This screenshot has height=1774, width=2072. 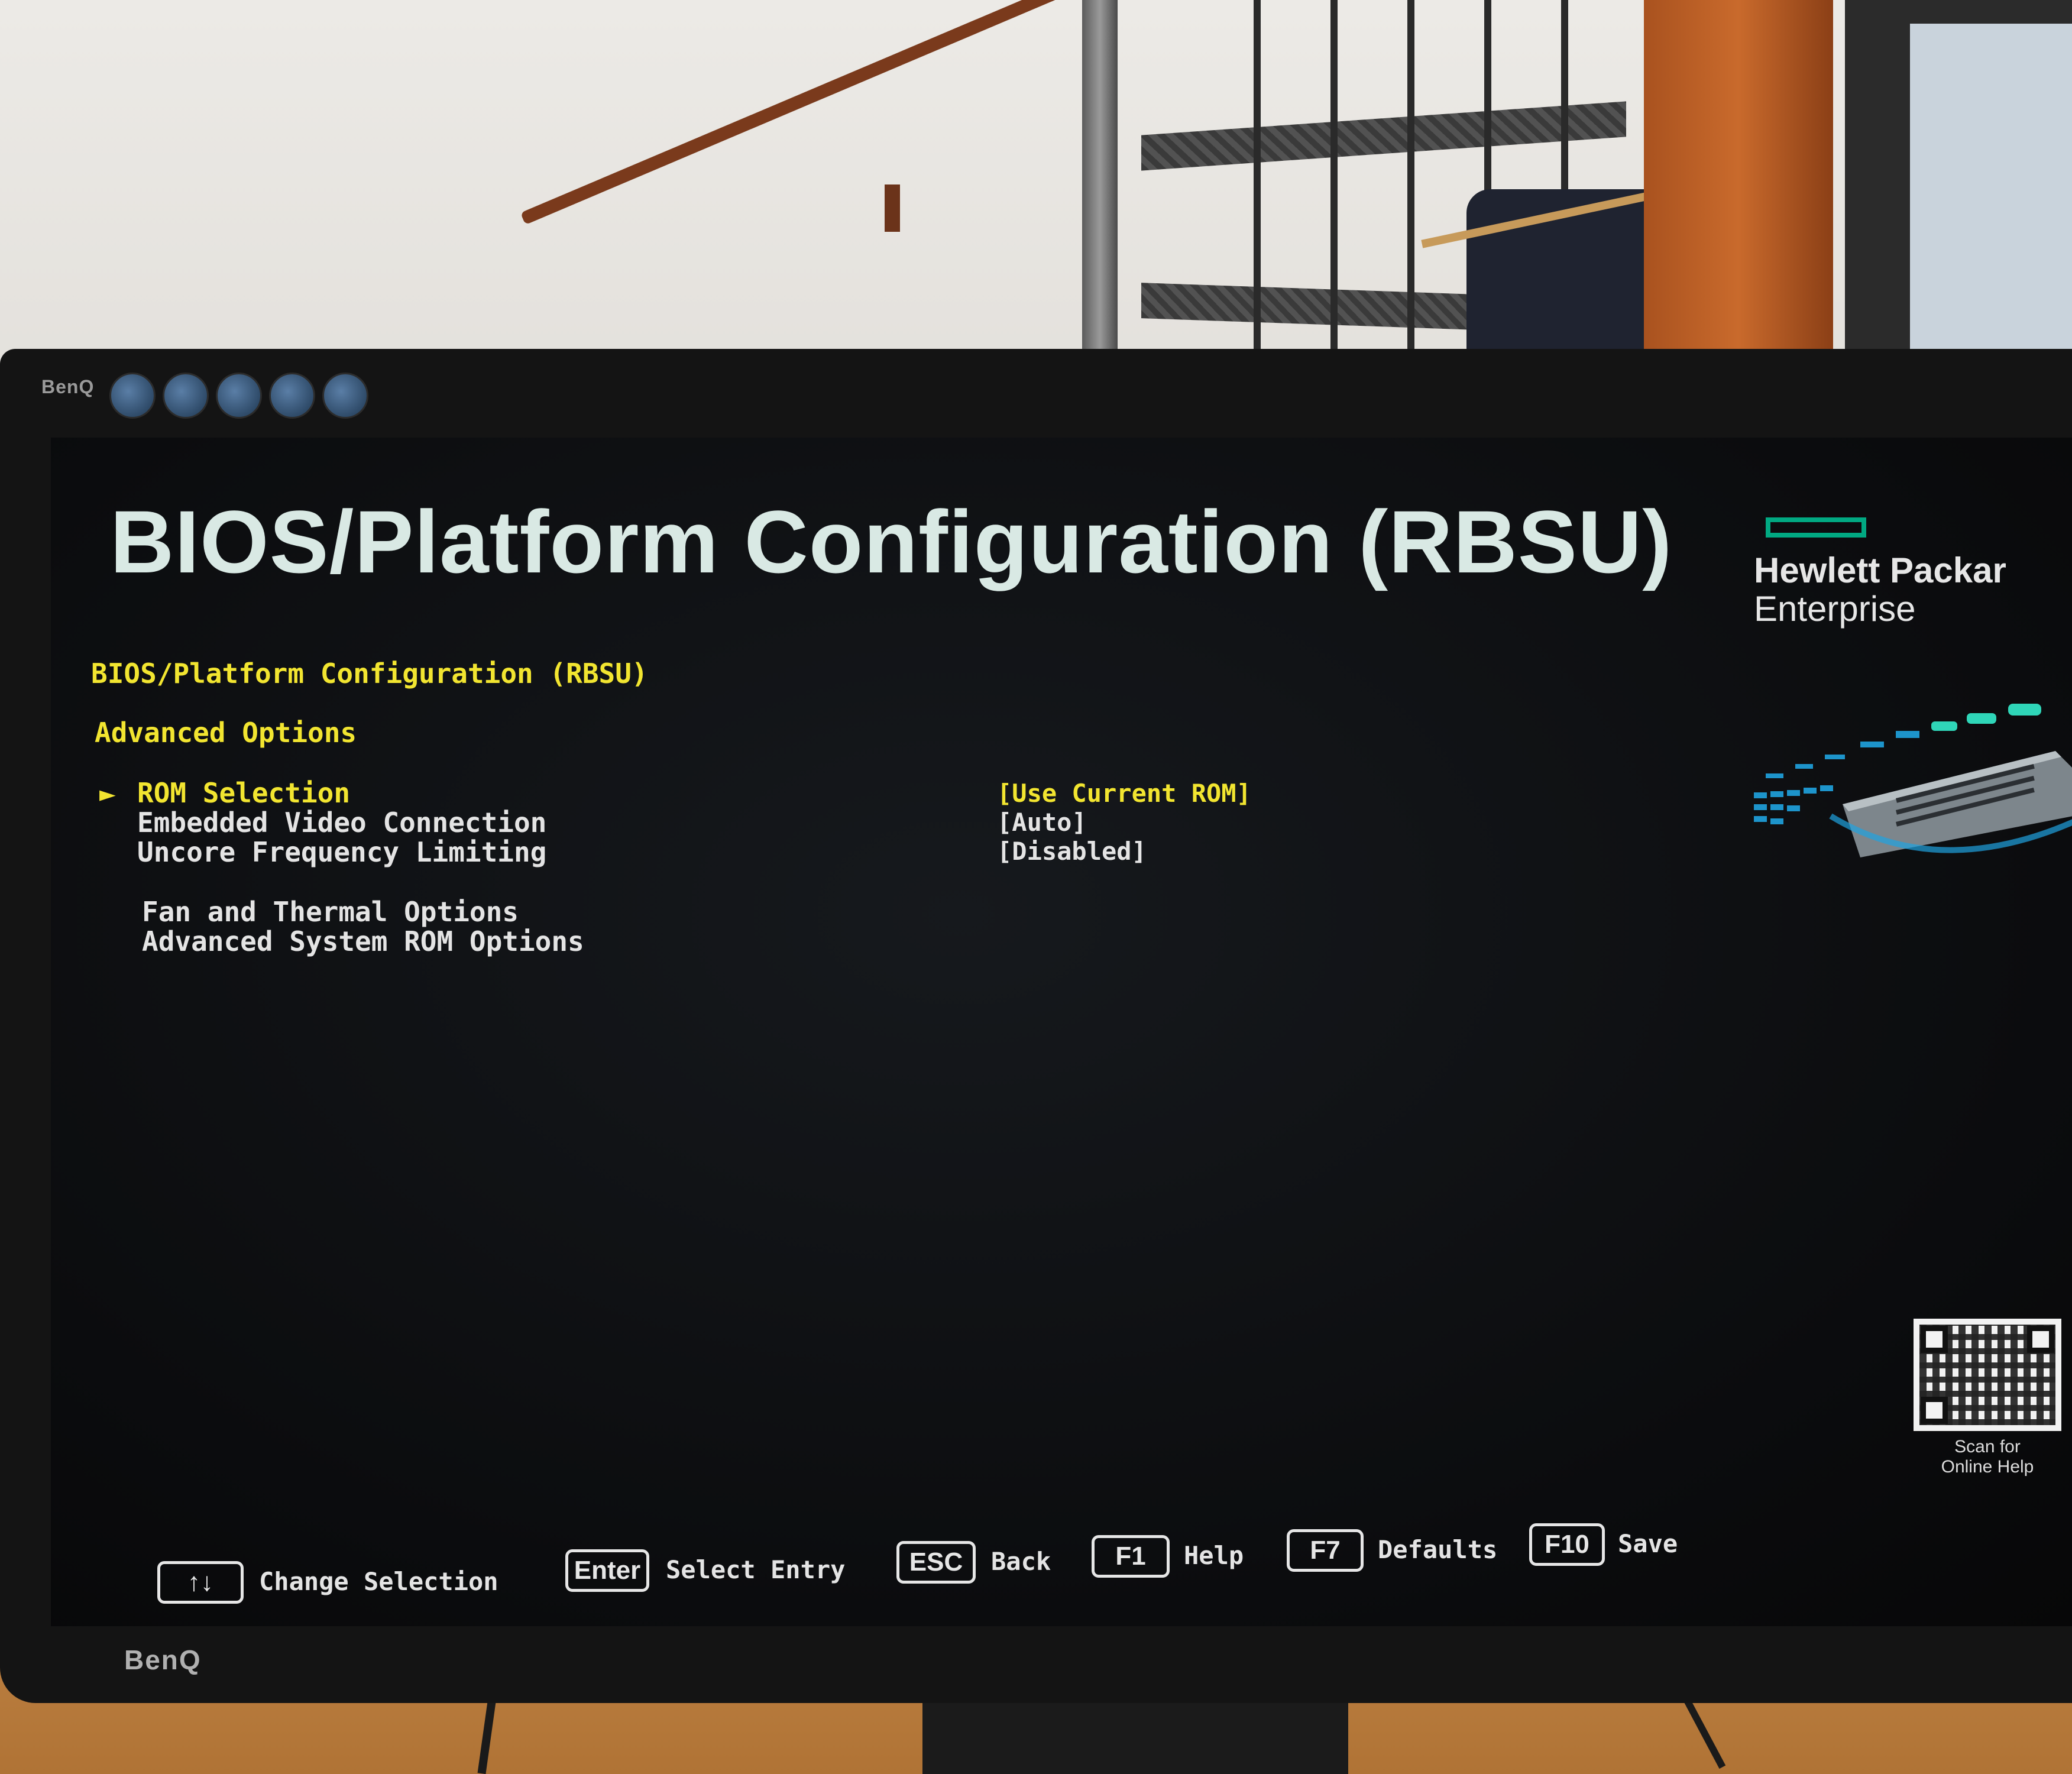 I want to click on hpe-logo-text-line1: Hewlett Packar, so click(x=1880, y=571).